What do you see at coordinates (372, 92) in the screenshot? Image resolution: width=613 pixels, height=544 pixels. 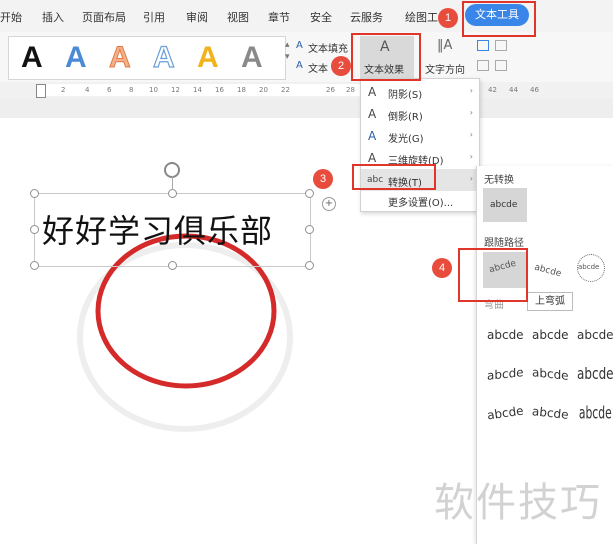 I see `shadow-icon: A` at bounding box center [372, 92].